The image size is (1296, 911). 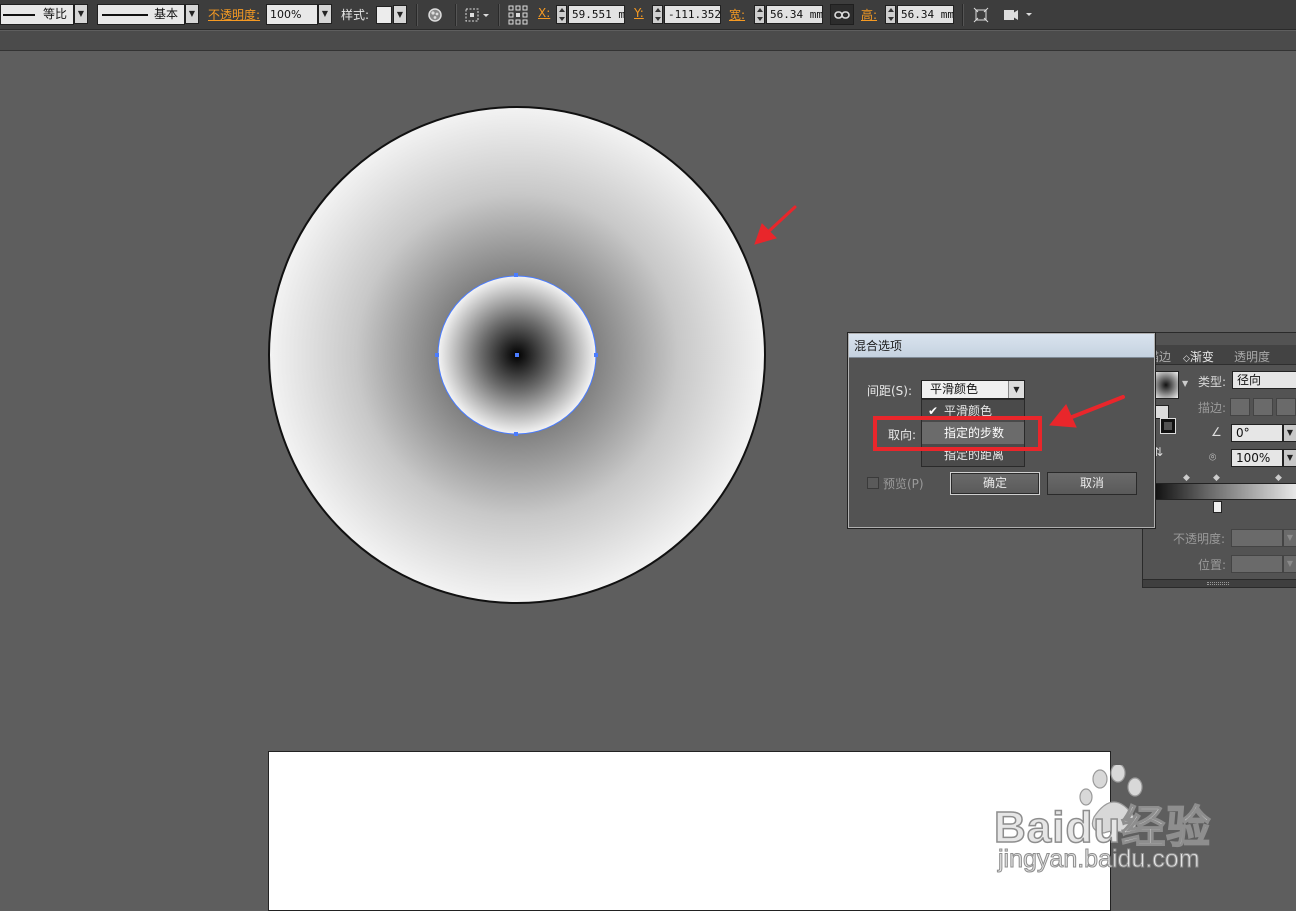 What do you see at coordinates (1019, 14) in the screenshot?
I see `isolate-icon` at bounding box center [1019, 14].